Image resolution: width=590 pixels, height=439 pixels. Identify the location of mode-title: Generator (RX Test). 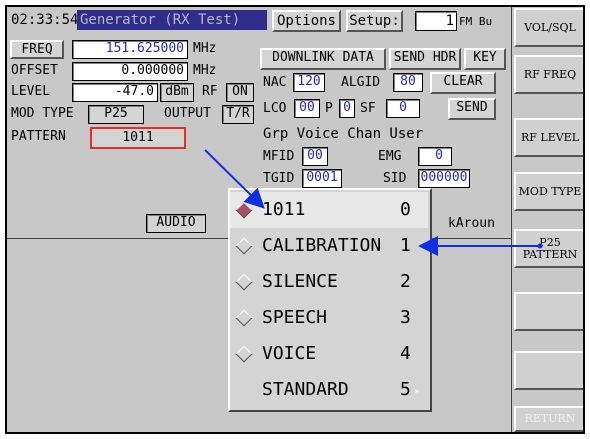
(172, 20).